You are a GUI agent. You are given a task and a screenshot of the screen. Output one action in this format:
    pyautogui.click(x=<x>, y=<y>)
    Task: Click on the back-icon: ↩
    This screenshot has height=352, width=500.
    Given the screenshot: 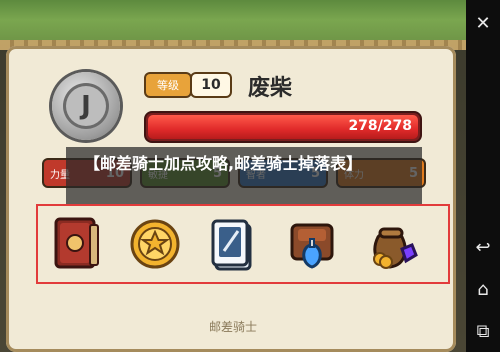 What is the action you would take?
    pyautogui.click(x=483, y=247)
    